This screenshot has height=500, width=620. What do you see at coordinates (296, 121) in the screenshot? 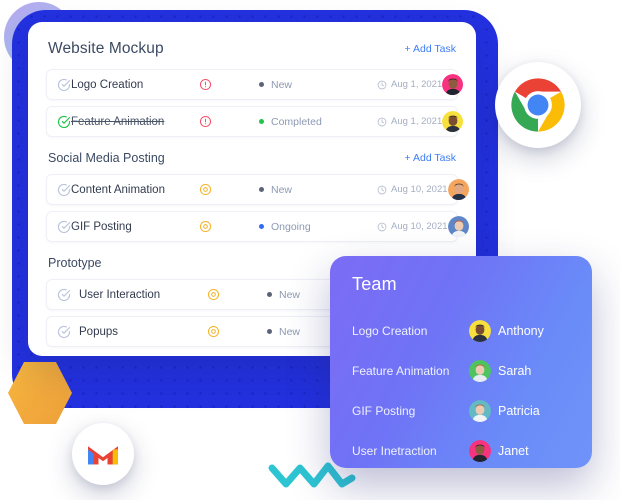
I see `status-label: Completed` at bounding box center [296, 121].